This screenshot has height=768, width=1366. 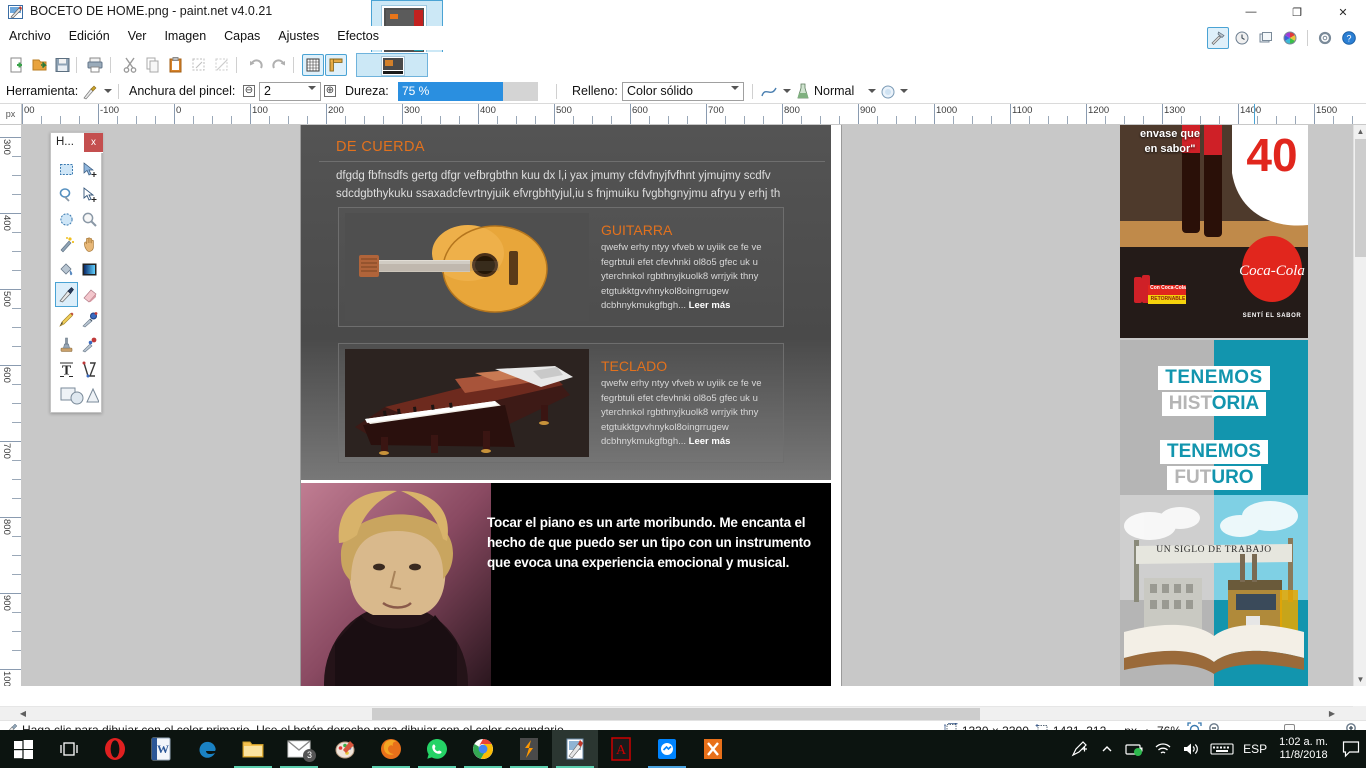 I want to click on menu-ajustes: Ajustes, so click(x=298, y=36).